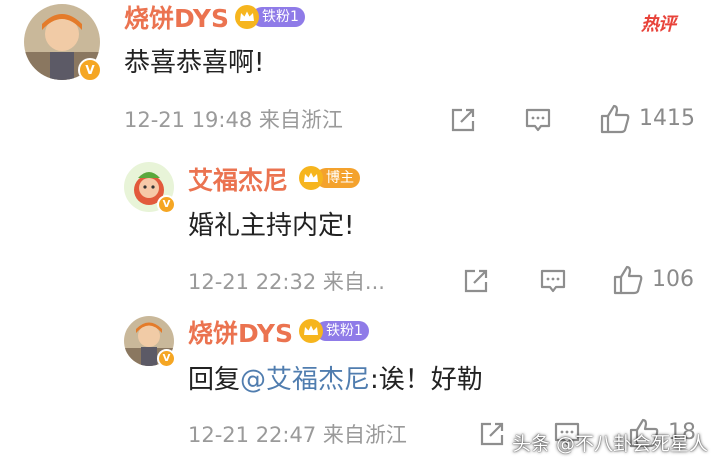  What do you see at coordinates (305, 380) in the screenshot?
I see `mention-link: @艾福杰尼` at bounding box center [305, 380].